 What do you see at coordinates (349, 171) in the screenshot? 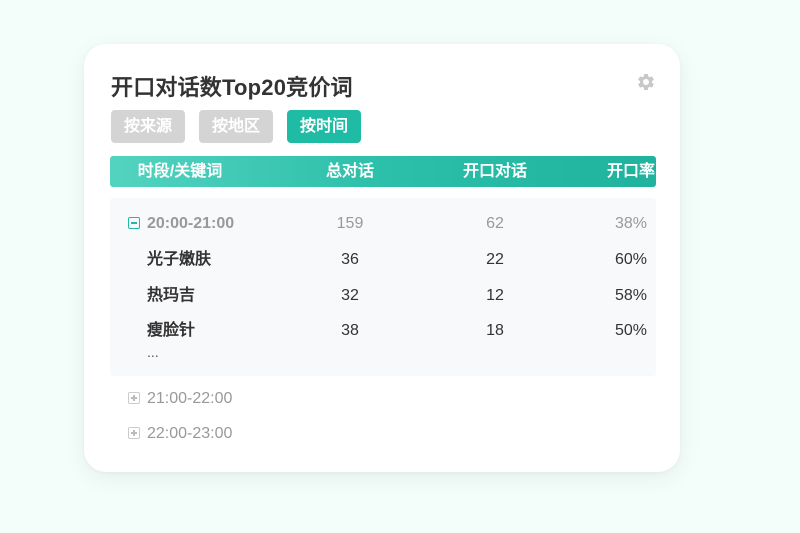
I see `header-total: 总对话` at bounding box center [349, 171].